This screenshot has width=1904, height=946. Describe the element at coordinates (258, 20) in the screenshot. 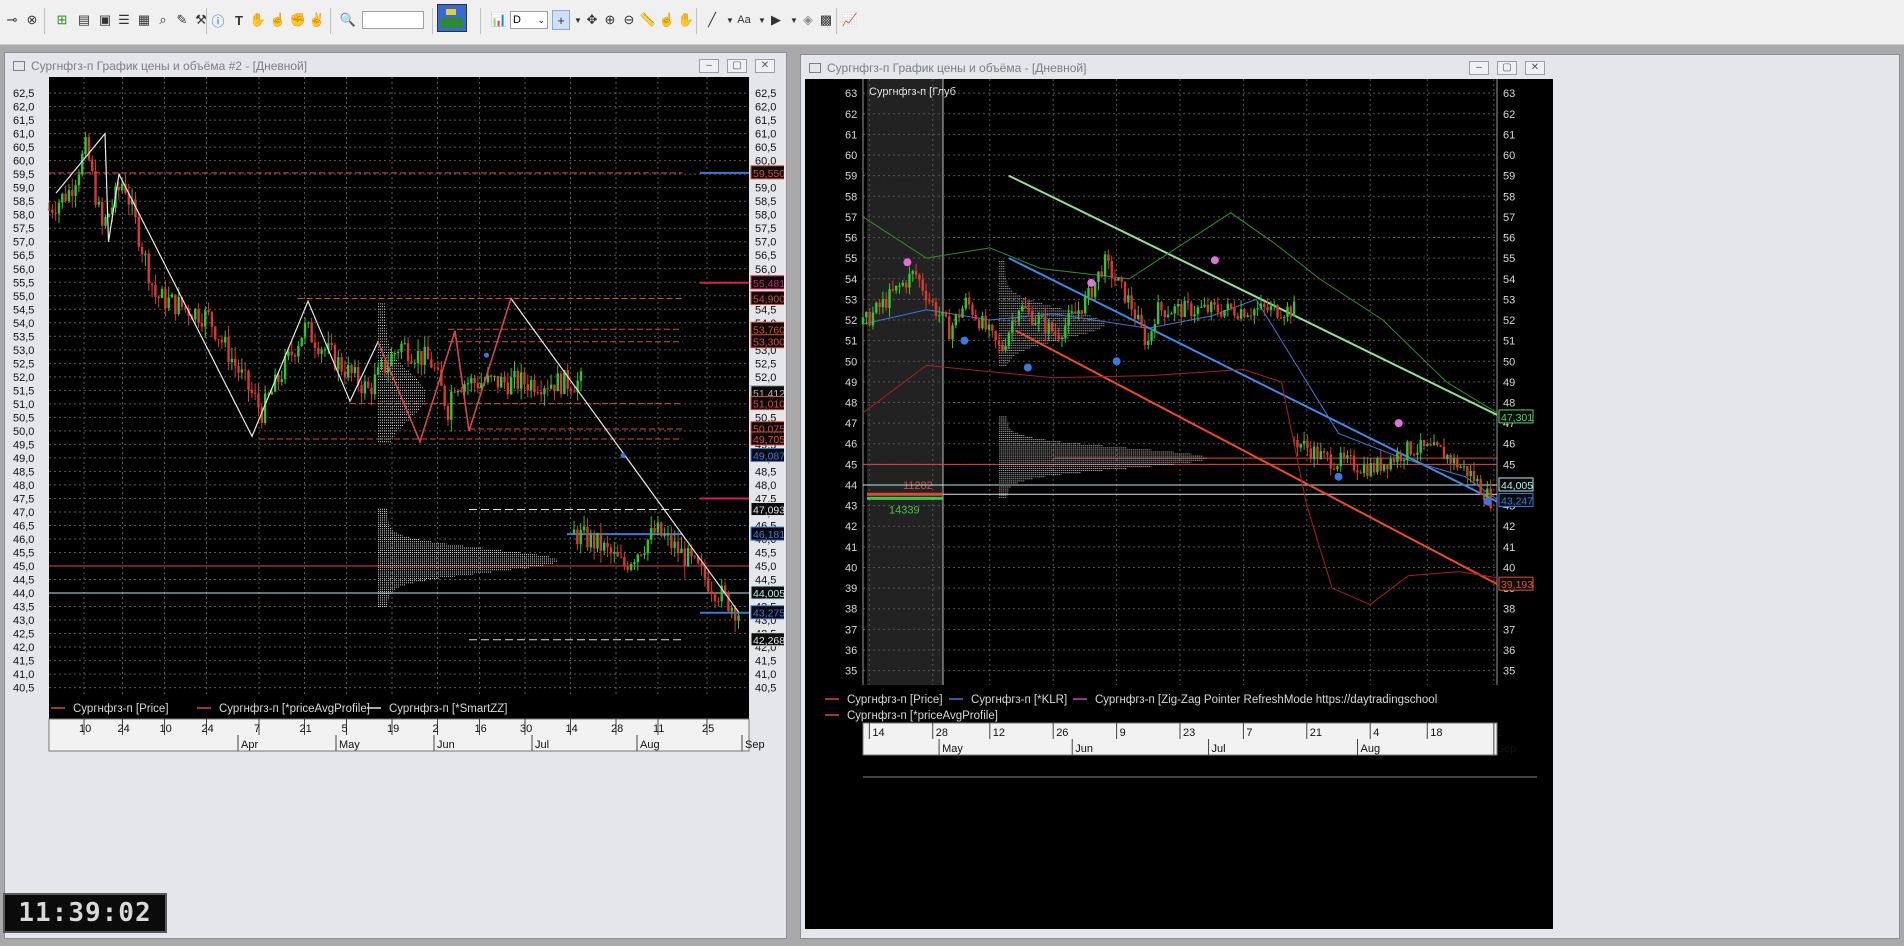

I see `hand-icon: ✋` at that location.